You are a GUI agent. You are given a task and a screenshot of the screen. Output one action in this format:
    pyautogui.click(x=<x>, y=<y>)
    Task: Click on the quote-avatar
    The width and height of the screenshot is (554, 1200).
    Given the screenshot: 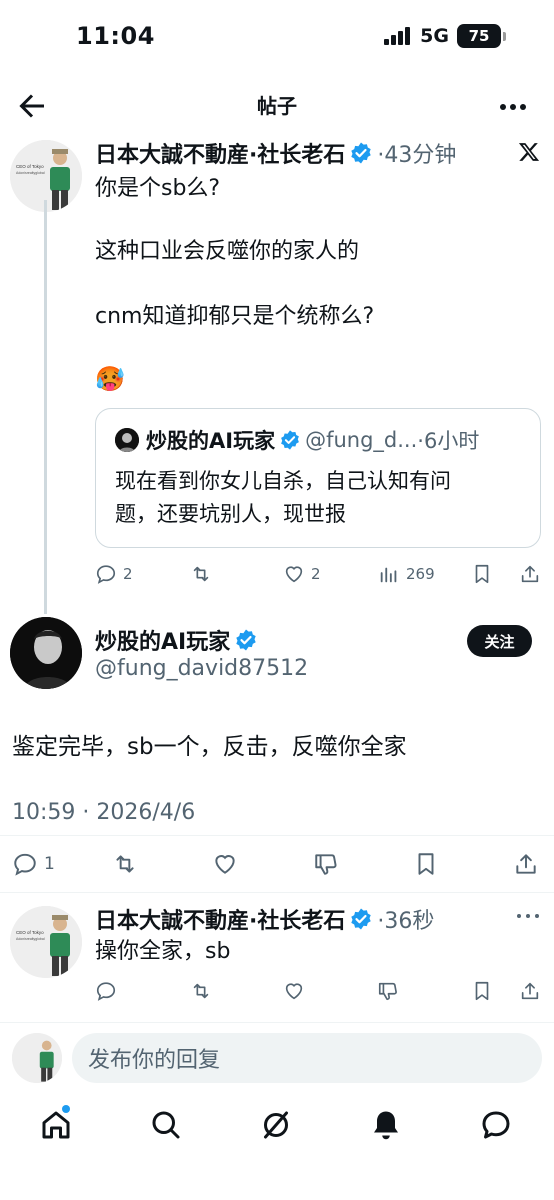 What is the action you would take?
    pyautogui.click(x=127, y=440)
    